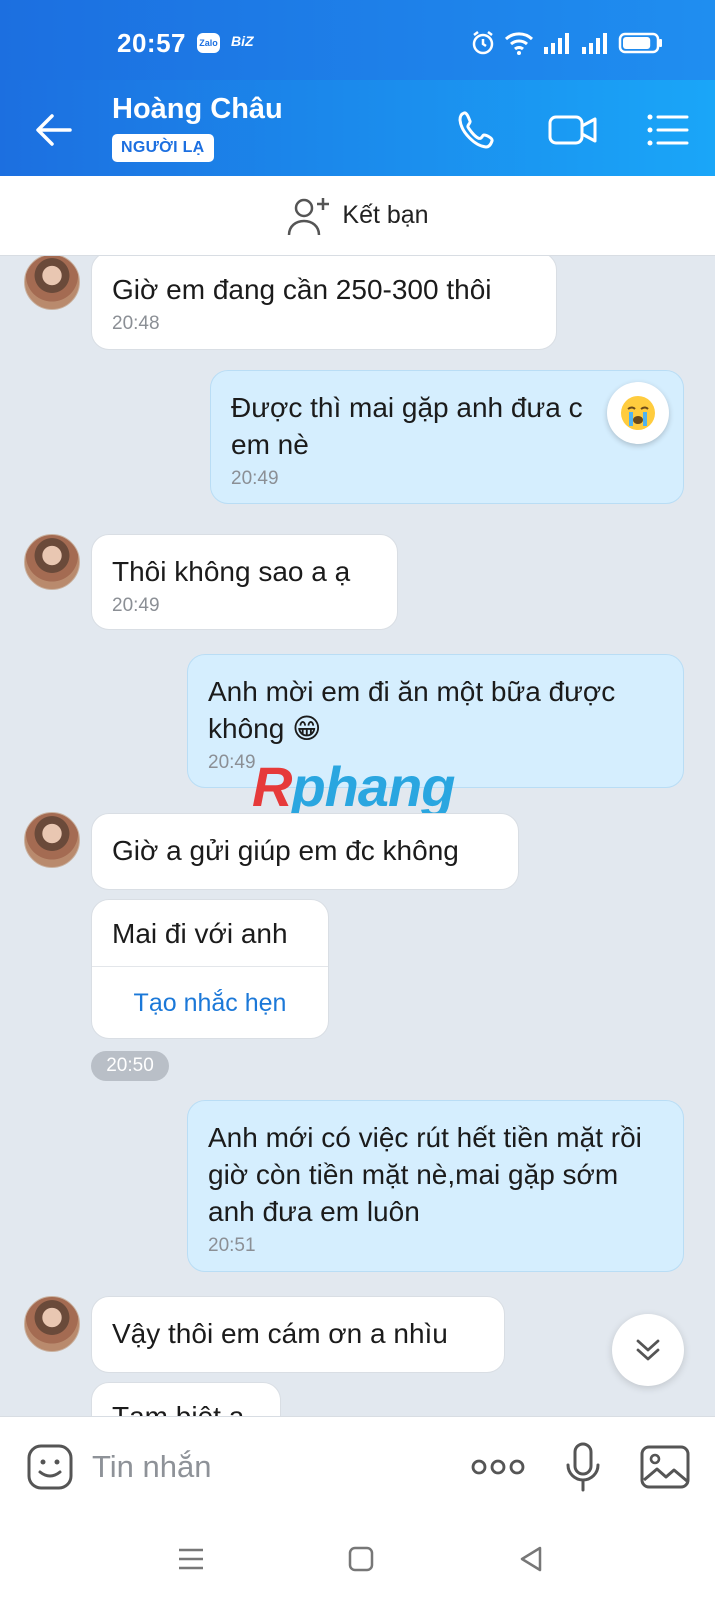  Describe the element at coordinates (483, 43) in the screenshot. I see `alarm-icon` at that location.